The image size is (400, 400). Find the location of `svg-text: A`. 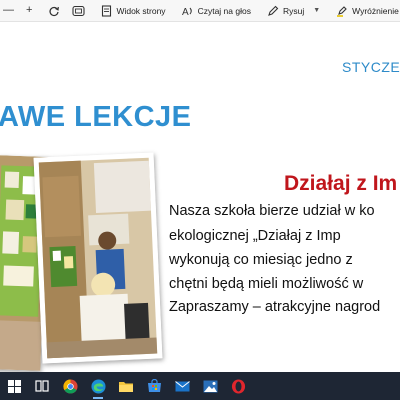

svg-text: A is located at coordinates (185, 12).